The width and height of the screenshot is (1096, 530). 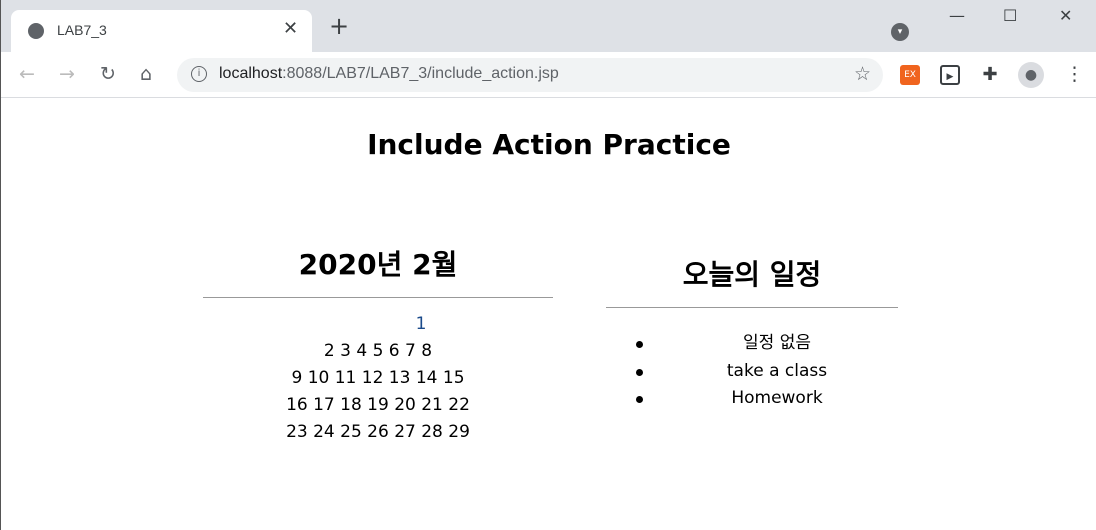 What do you see at coordinates (378, 351) in the screenshot?
I see `calendar-week: 2 3 4 5 6 7 8` at bounding box center [378, 351].